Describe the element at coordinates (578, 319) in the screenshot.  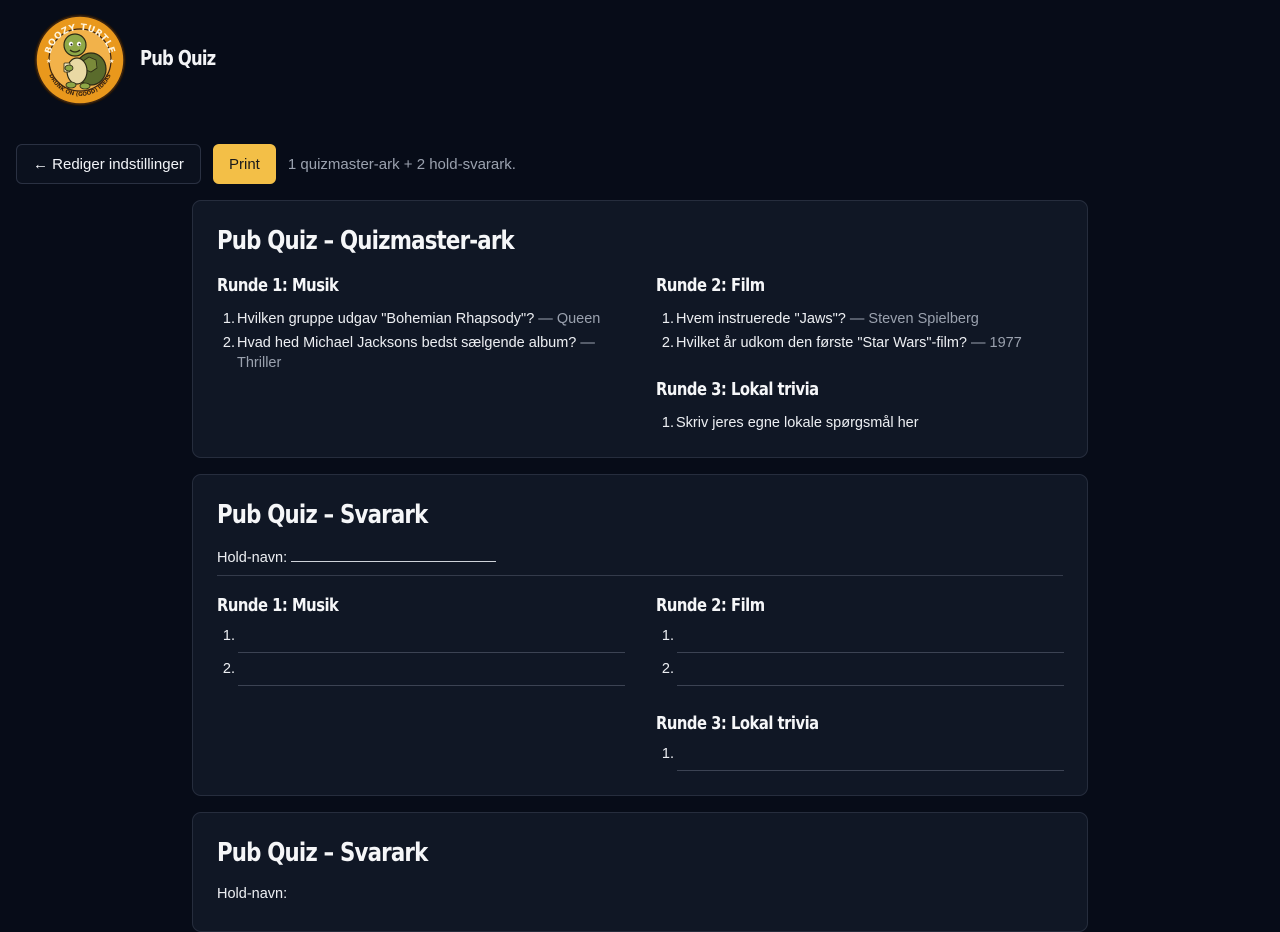
I see `answer-text: Queen` at that location.